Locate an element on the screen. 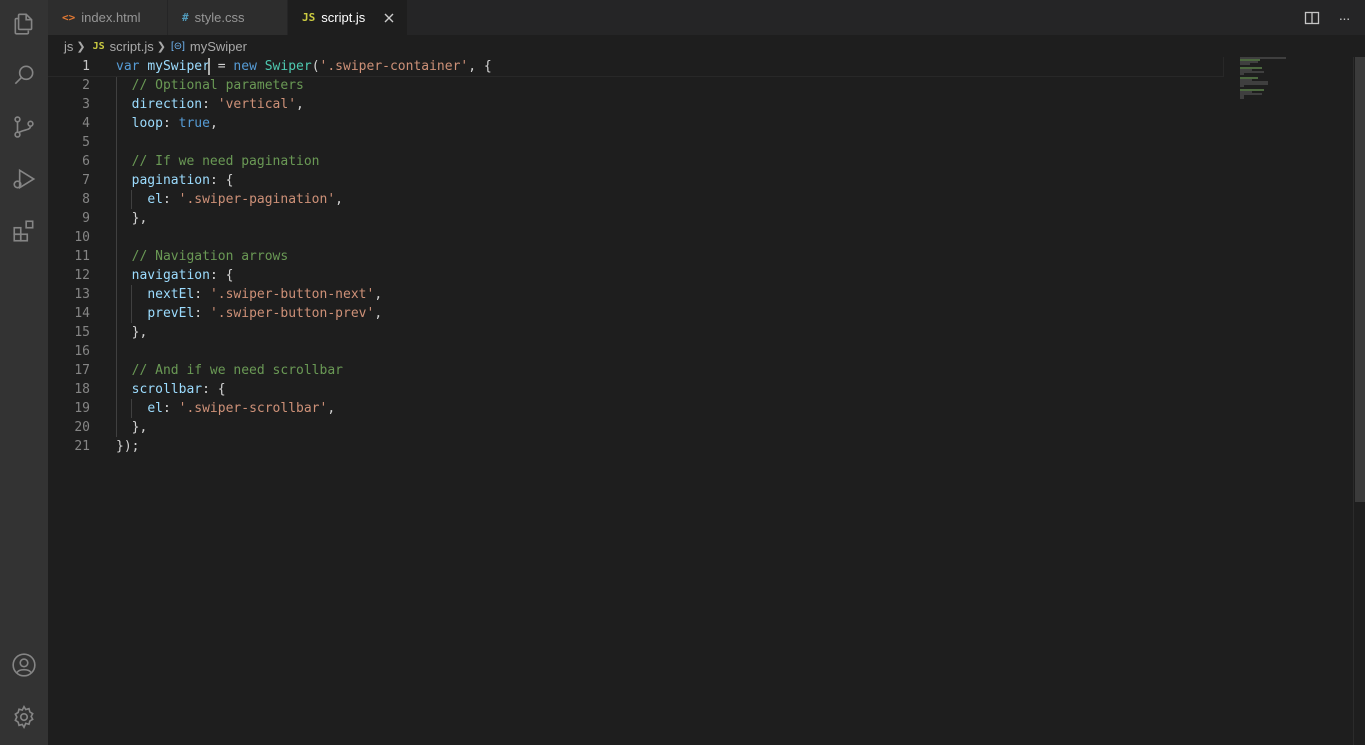 The height and width of the screenshot is (745, 1365). breadcrumb-symbol-label: mySwiper is located at coordinates (218, 46).